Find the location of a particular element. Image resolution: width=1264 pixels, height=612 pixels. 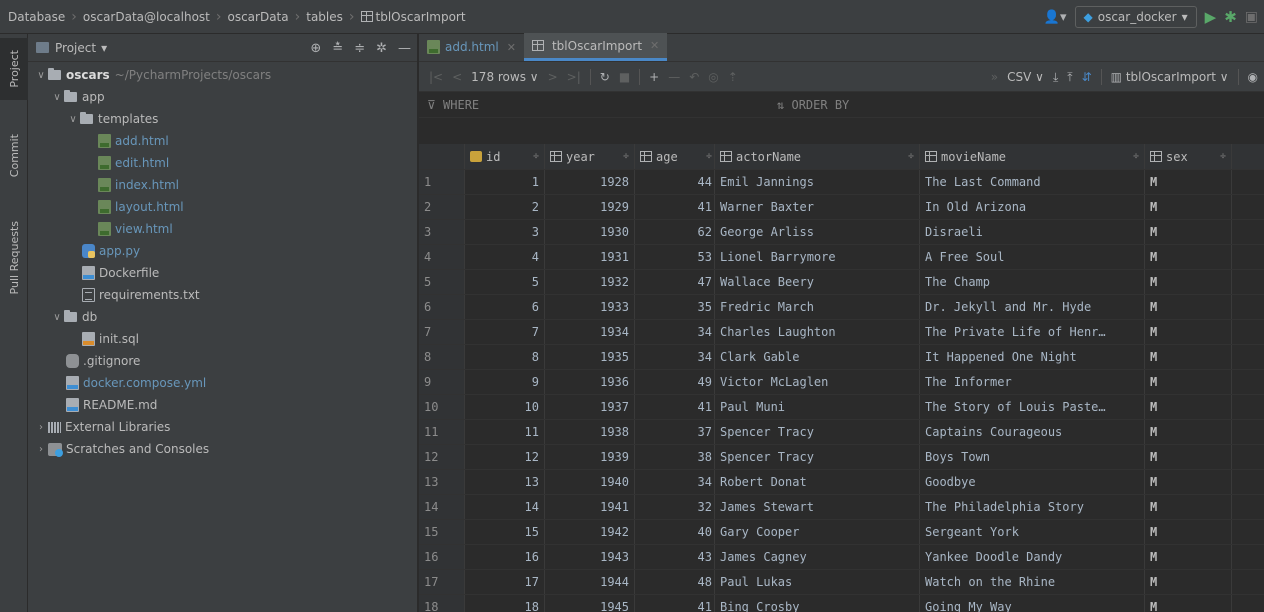

cell-year: 1943 is located at coordinates (590, 557).